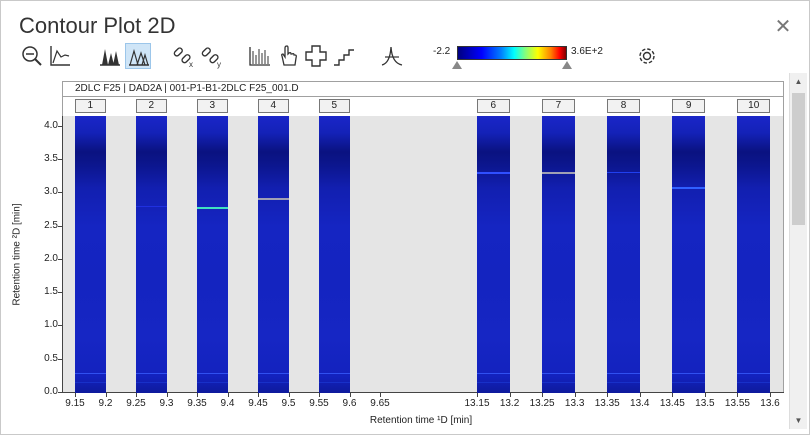 The width and height of the screenshot is (810, 435). I want to click on x-tick-label: 9.3, so click(166, 403).